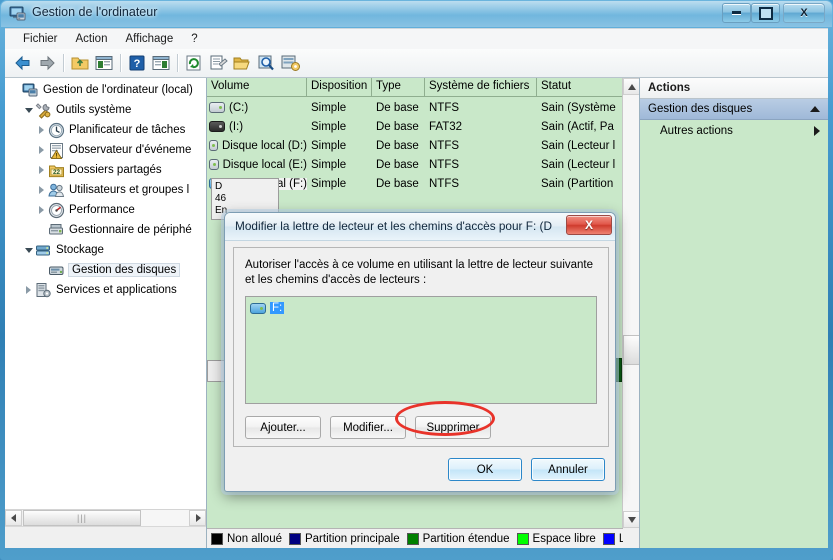 Image resolution: width=833 pixels, height=560 pixels. I want to click on action-more-actions: Autres actions, so click(734, 130).